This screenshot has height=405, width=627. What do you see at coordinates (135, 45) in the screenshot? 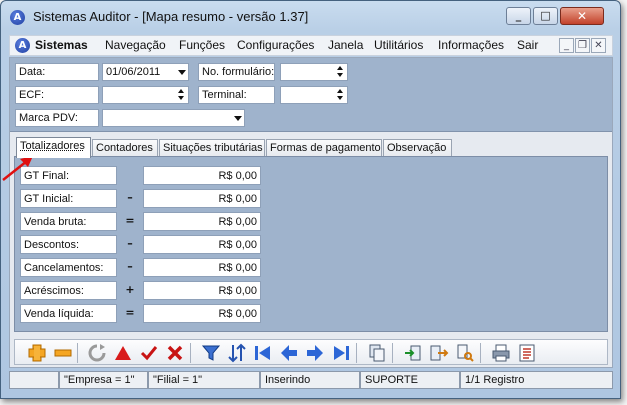
I see `menu-navegacao: Navegação` at bounding box center [135, 45].